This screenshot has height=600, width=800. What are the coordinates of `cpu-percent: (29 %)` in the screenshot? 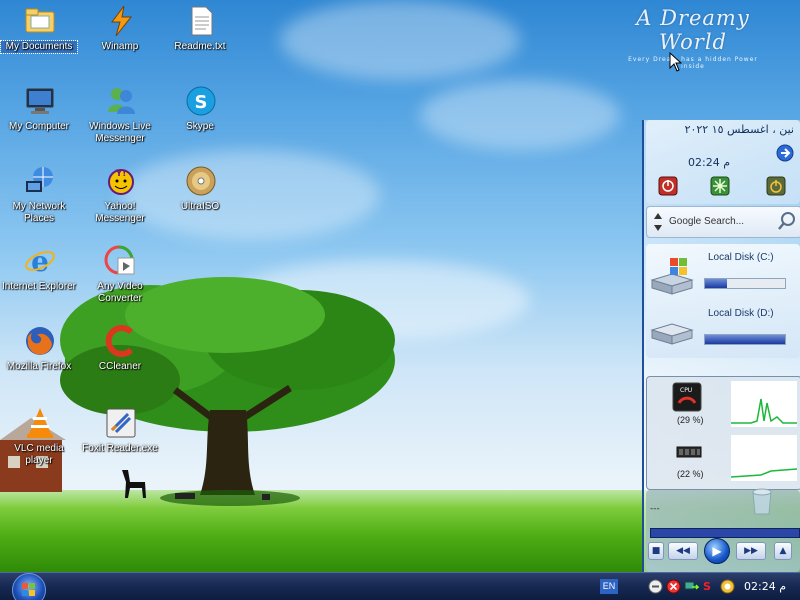 It's located at (690, 420).